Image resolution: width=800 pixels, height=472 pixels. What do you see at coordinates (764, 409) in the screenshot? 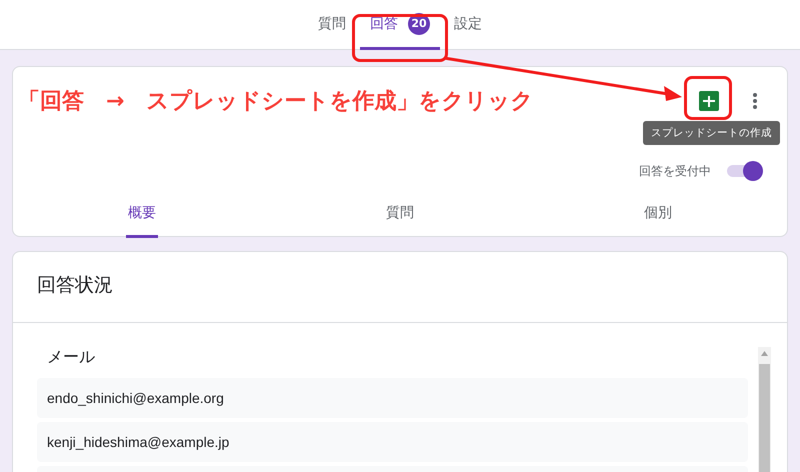
I see `scrollbar` at bounding box center [764, 409].